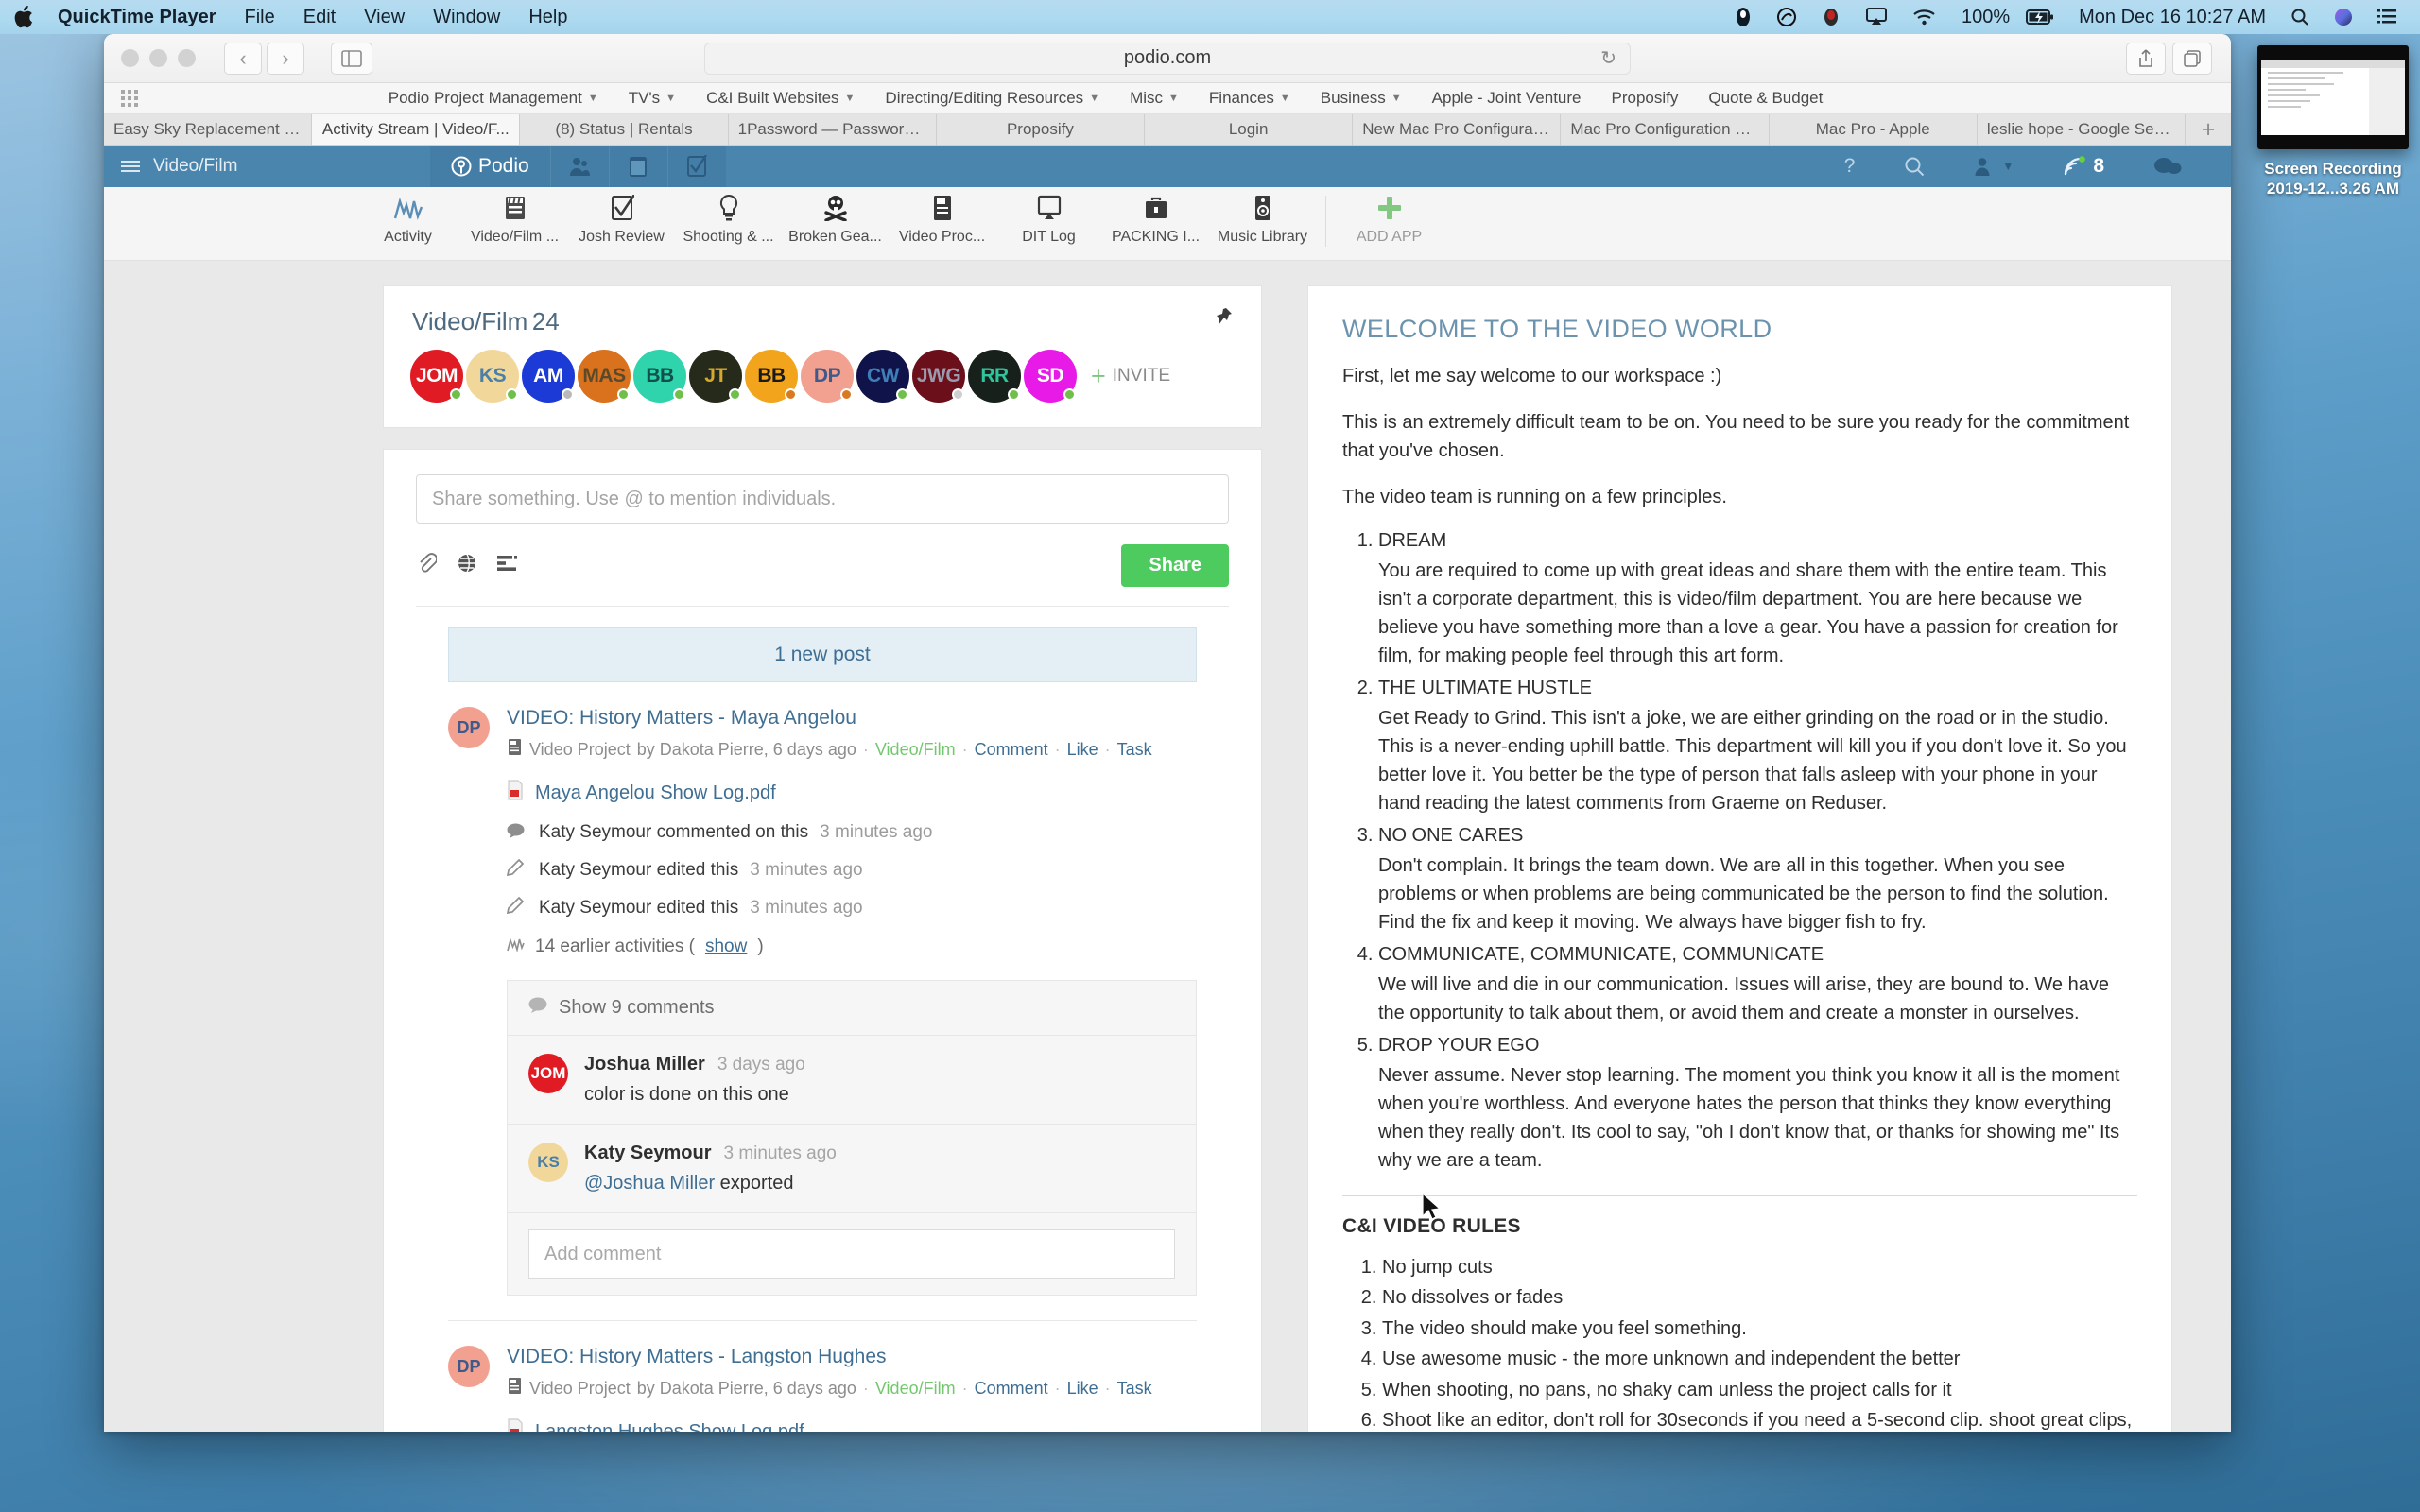 The height and width of the screenshot is (1512, 2420). What do you see at coordinates (267, 166) in the screenshot?
I see `podio-workspace-switcher: Video/Film` at bounding box center [267, 166].